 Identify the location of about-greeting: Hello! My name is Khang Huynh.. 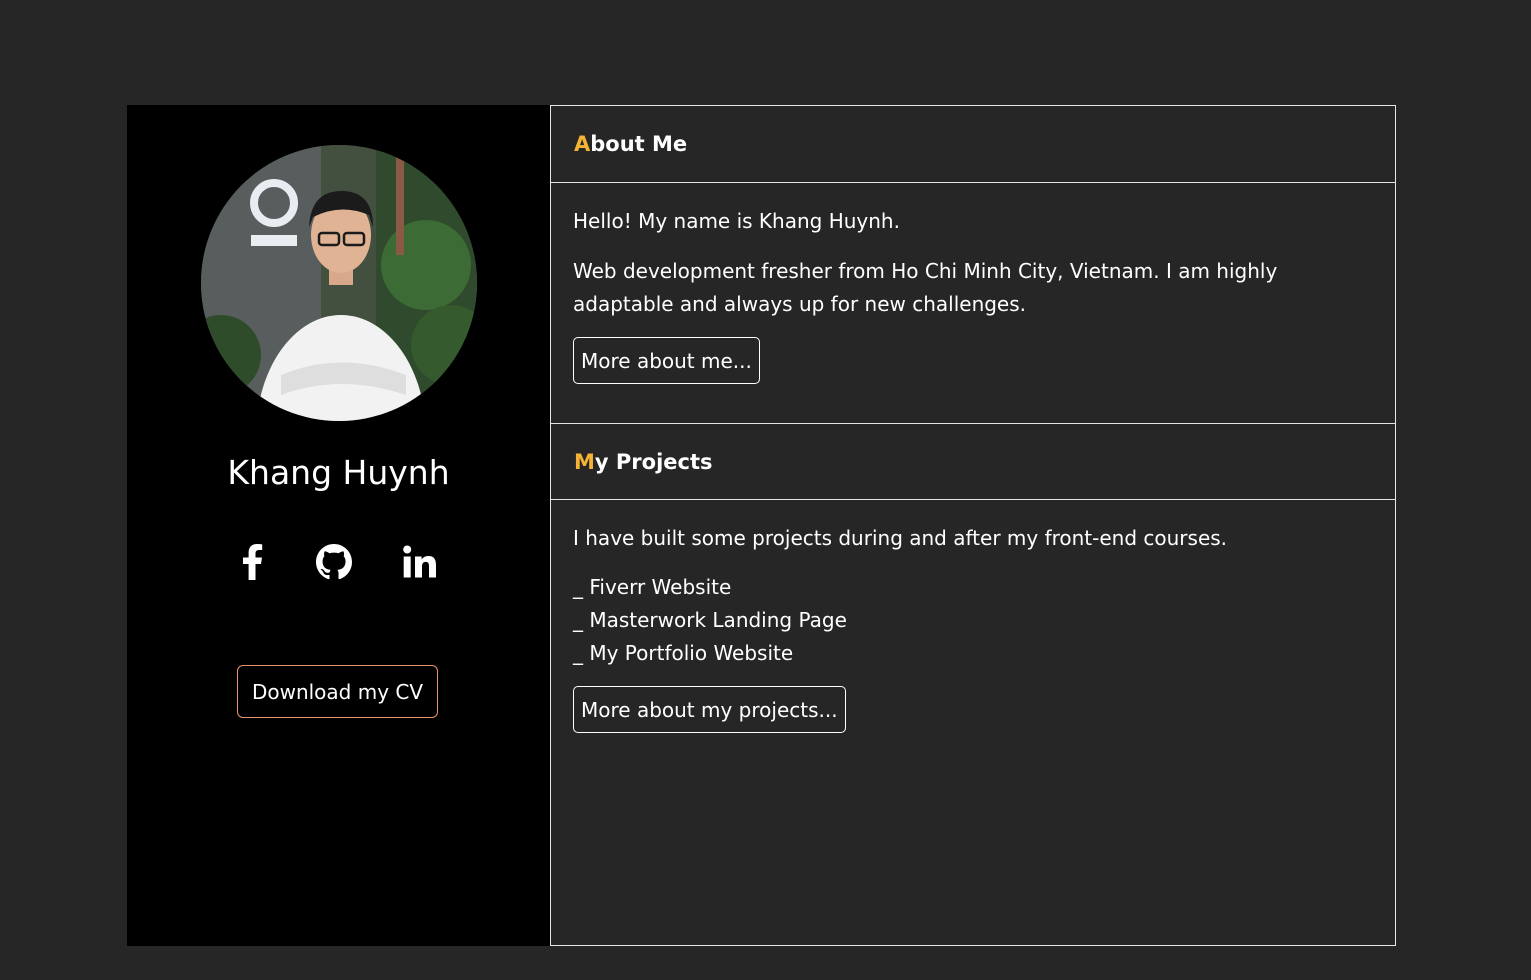
(736, 221).